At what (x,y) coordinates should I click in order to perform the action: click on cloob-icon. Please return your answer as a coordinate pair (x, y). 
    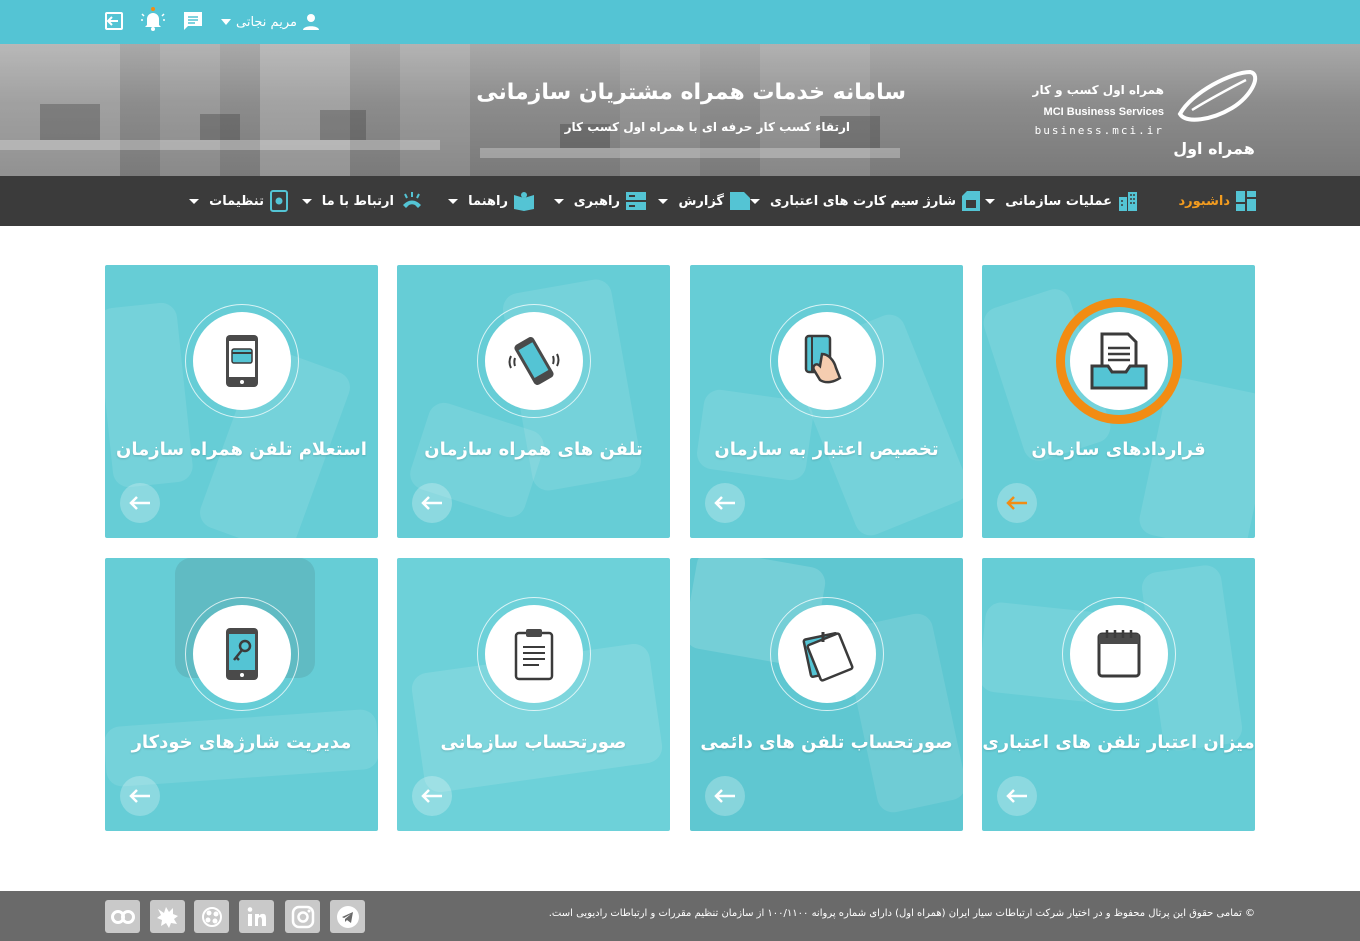
    Looking at the image, I should click on (122, 916).